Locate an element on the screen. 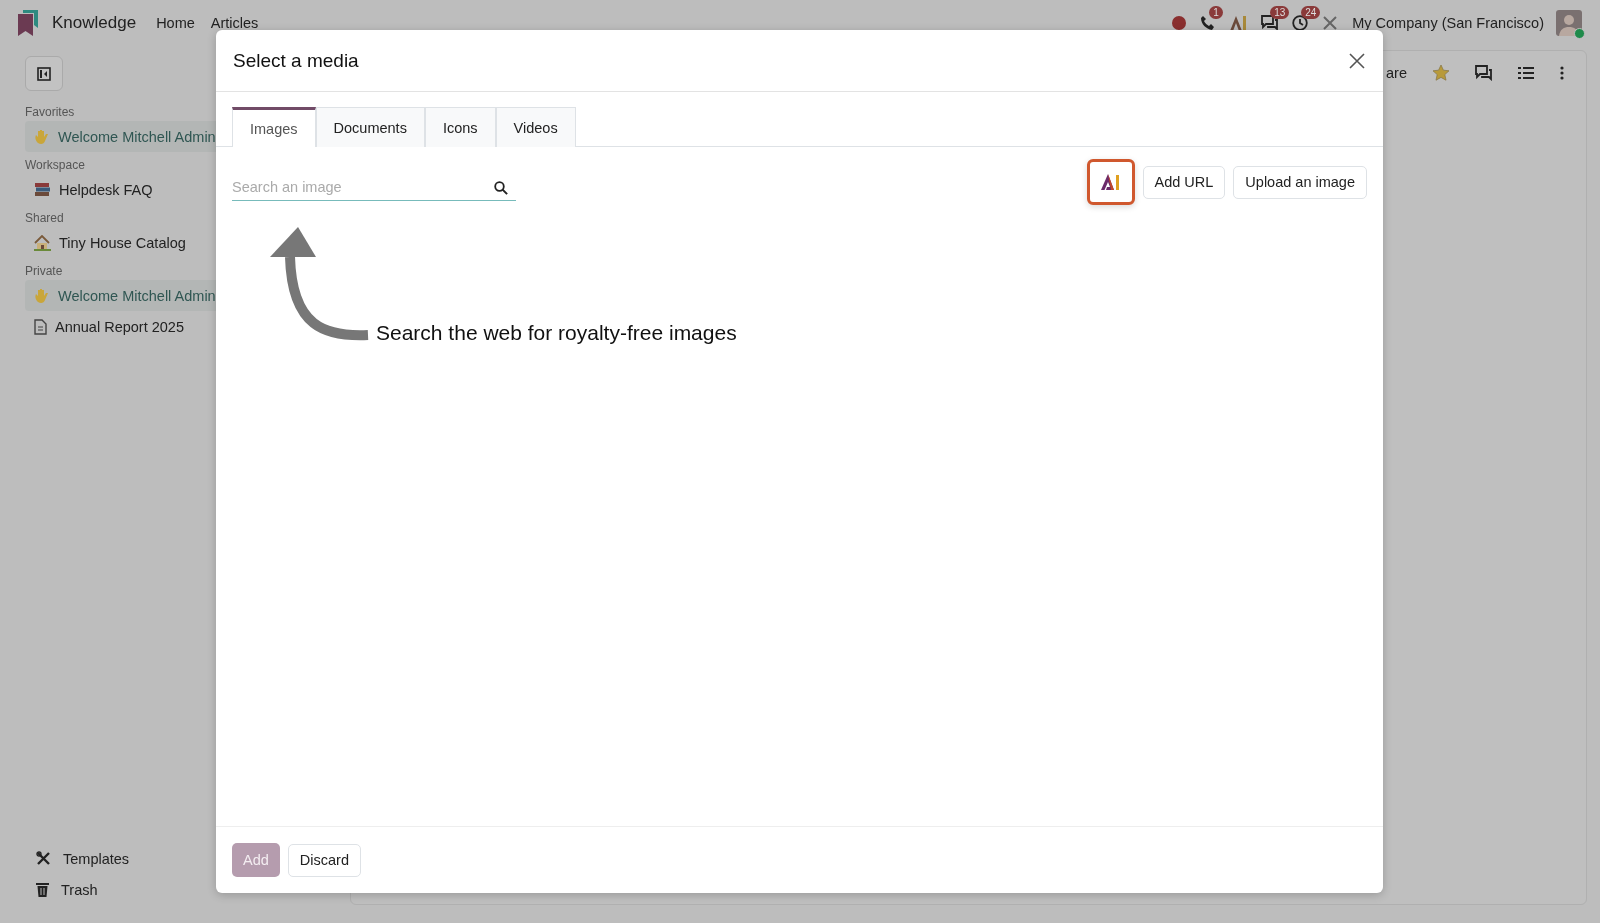 This screenshot has height=923, width=1600. notification-badge: 1 is located at coordinates (1216, 12).